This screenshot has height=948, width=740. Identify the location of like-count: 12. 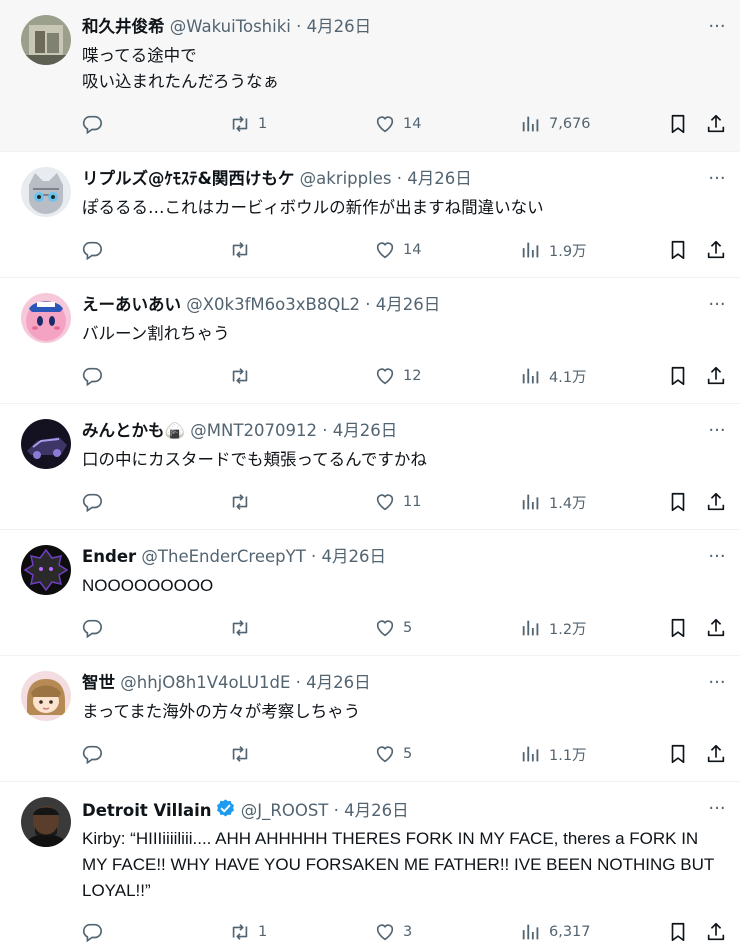
(412, 376).